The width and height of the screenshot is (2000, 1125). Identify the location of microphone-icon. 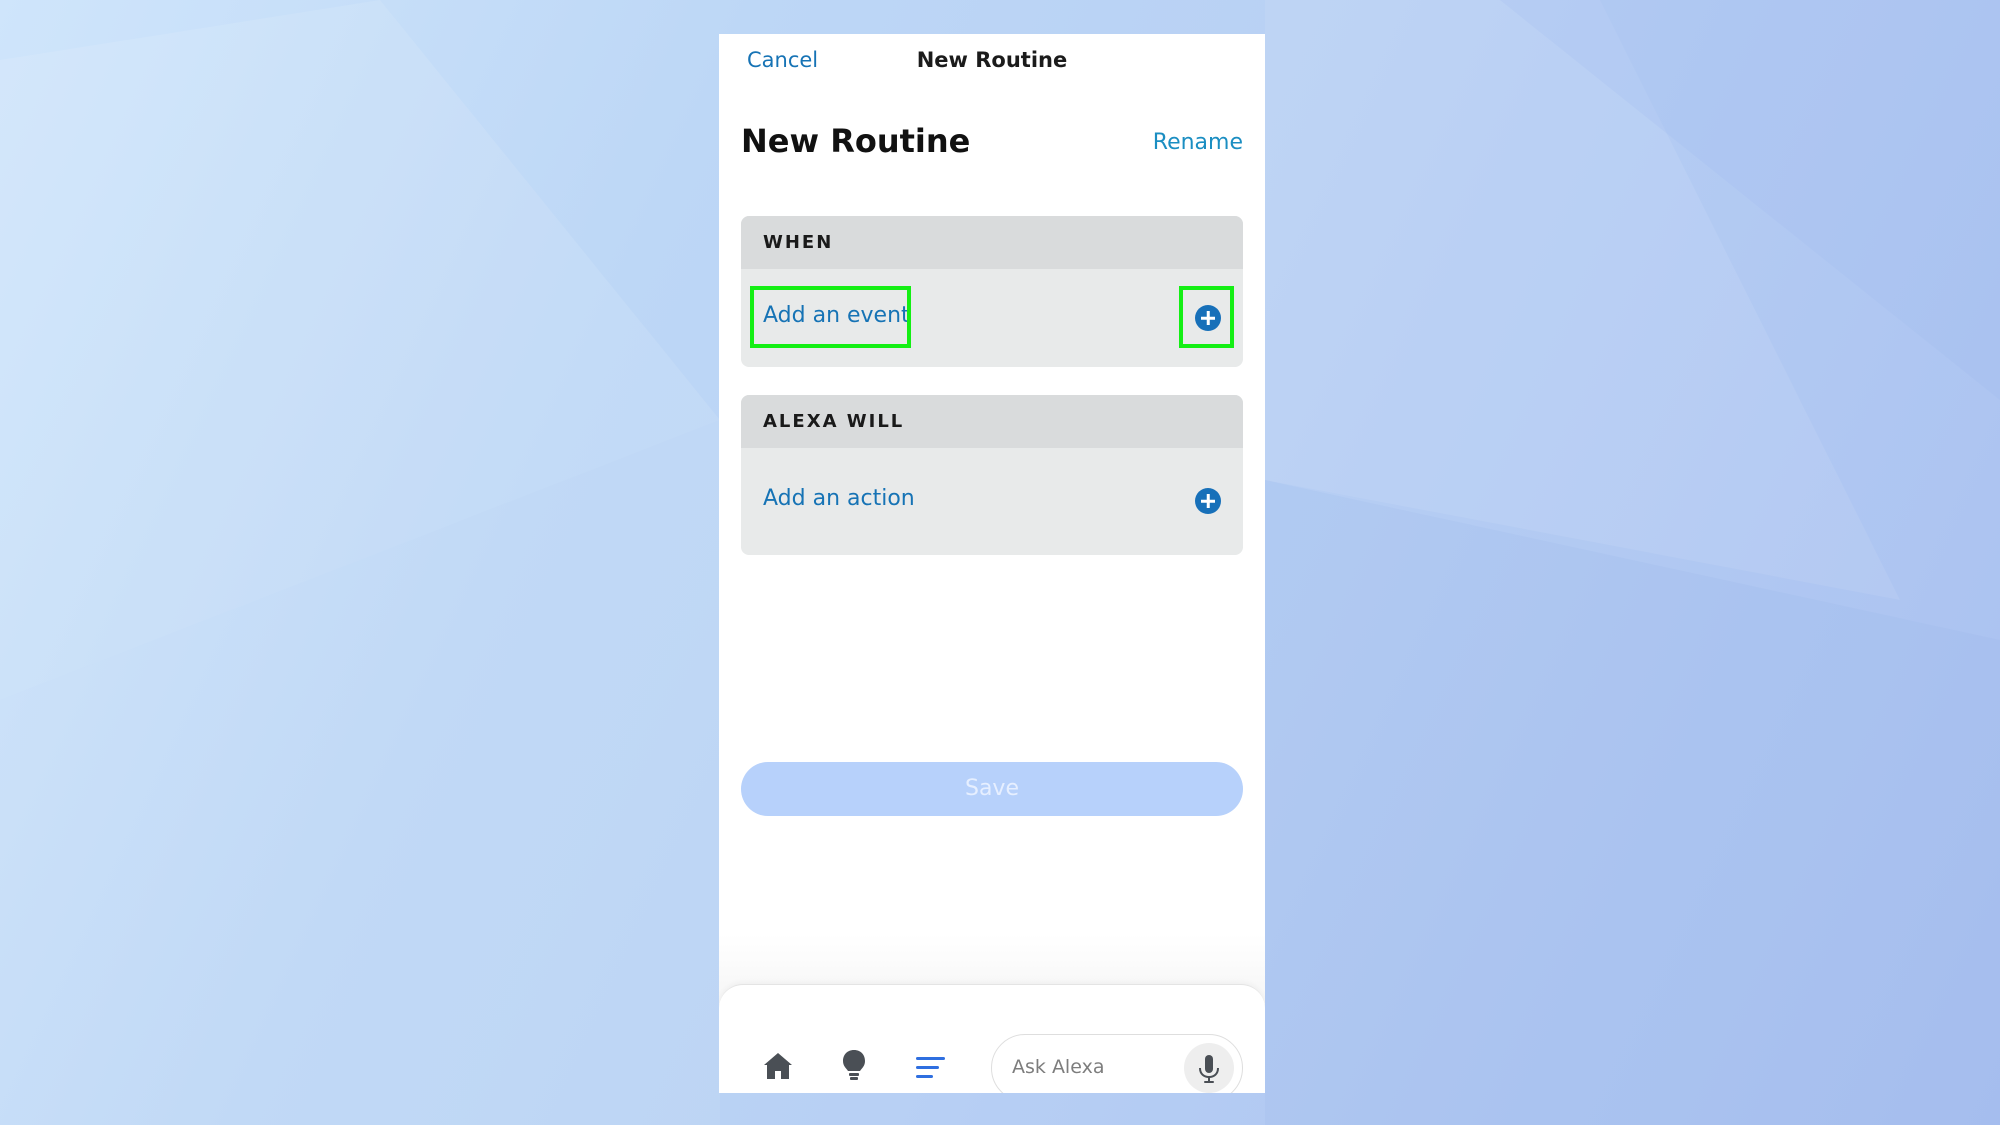
(1209, 1069).